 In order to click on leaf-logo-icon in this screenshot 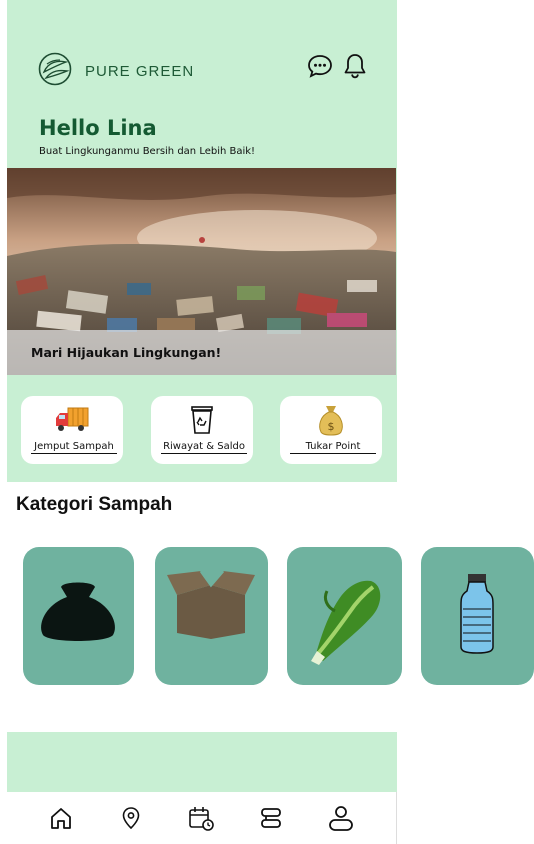, I will do `click(55, 69)`.